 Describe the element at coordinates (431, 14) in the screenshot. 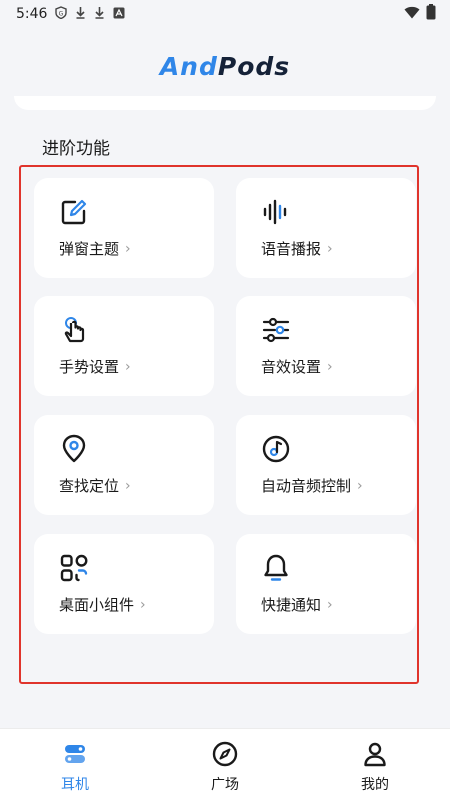

I see `battery-icon` at that location.